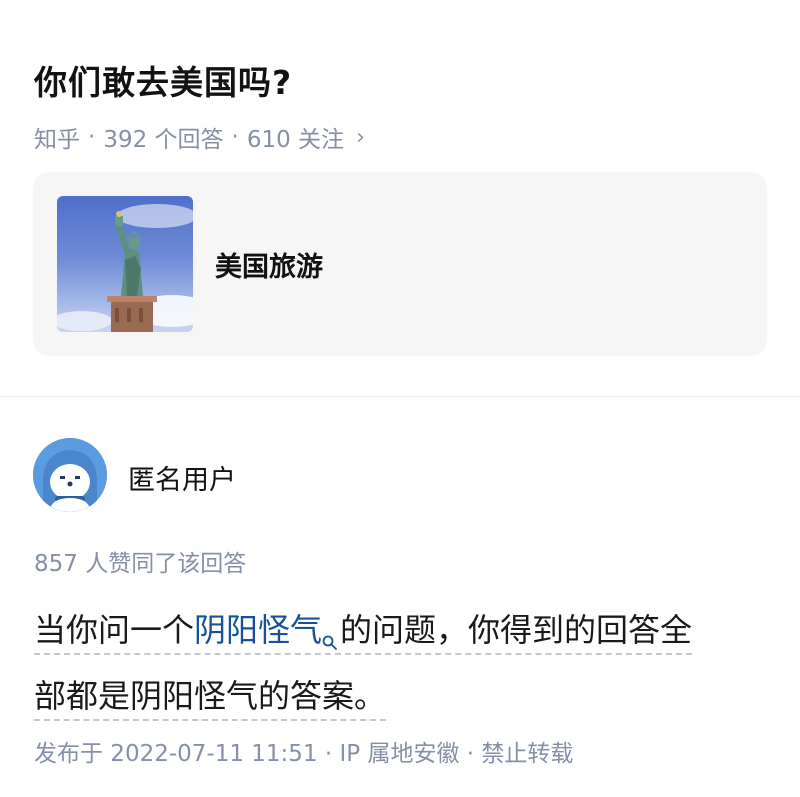 The height and width of the screenshot is (797, 800). Describe the element at coordinates (210, 699) in the screenshot. I see `answer-line-2: 部都是阴阳怪气的答案。` at that location.